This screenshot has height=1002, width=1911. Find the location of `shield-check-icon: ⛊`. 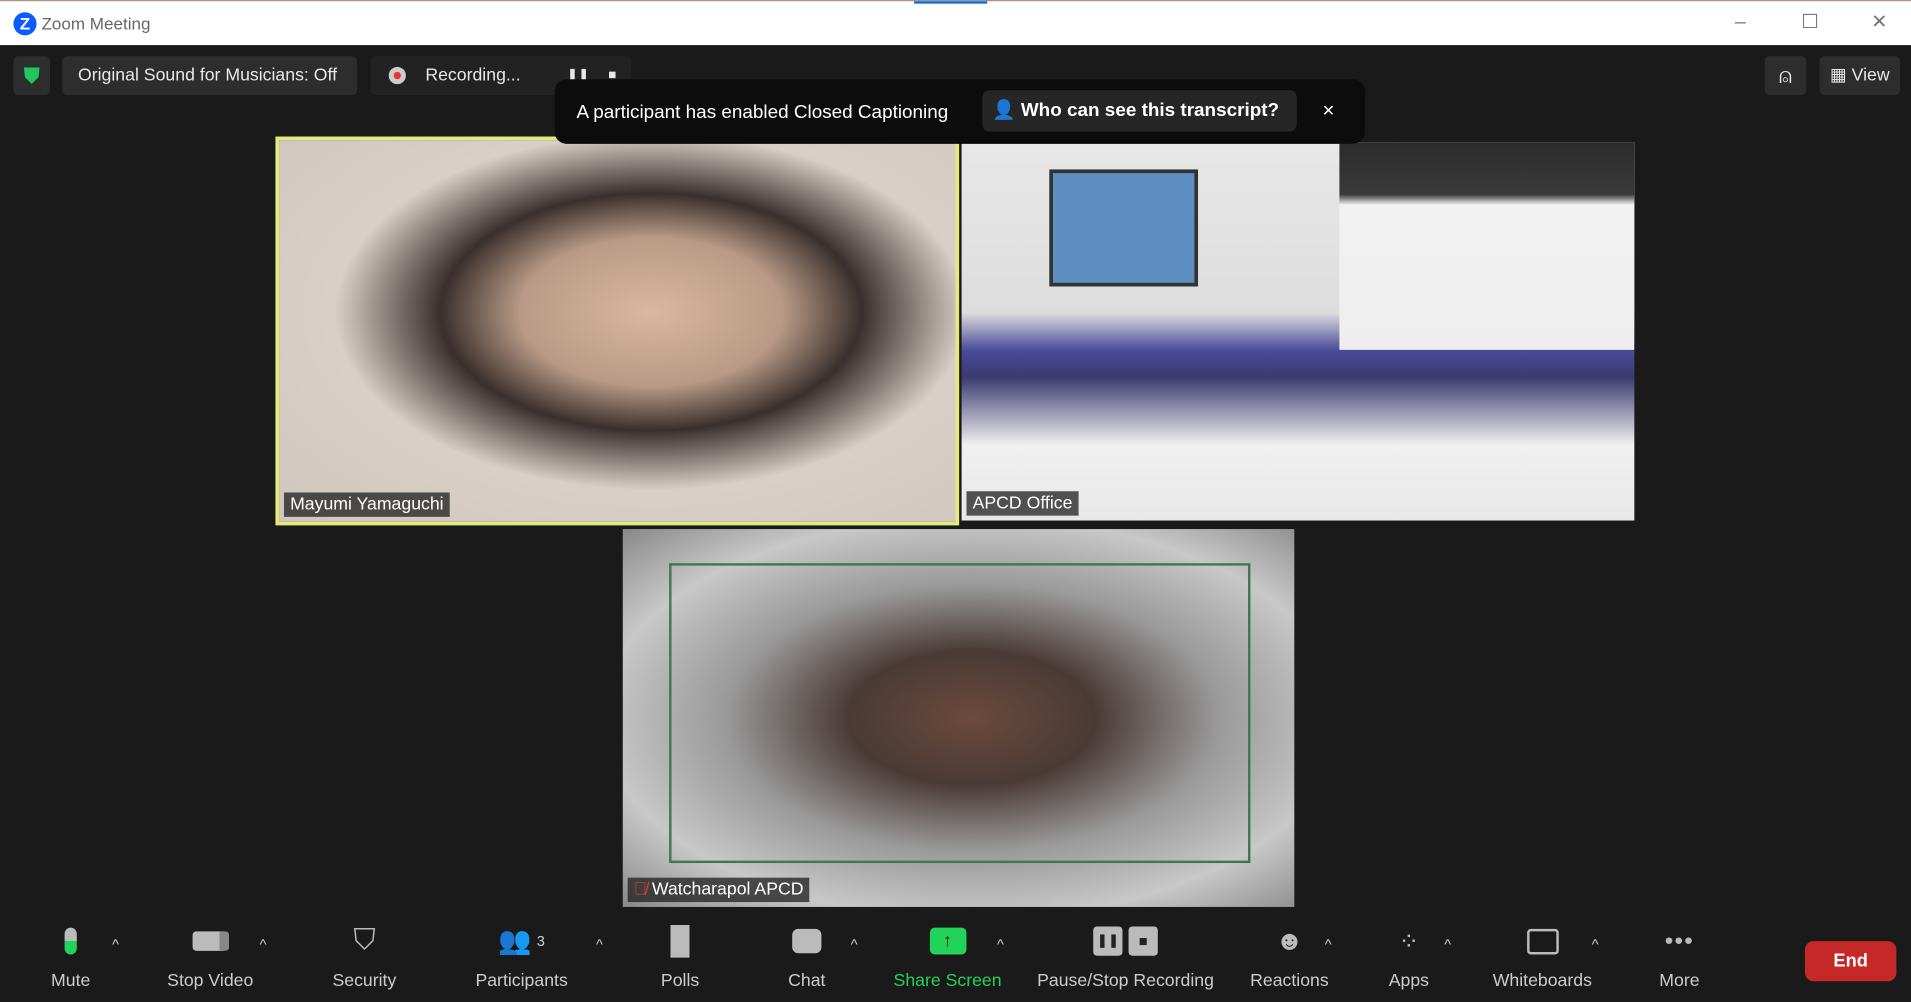

shield-check-icon: ⛊ is located at coordinates (31, 75).